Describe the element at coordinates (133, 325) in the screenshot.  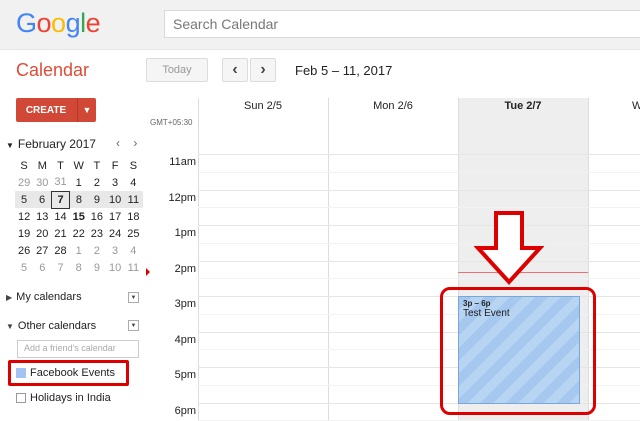
I see `other-calendars-menu-icon: ▼` at that location.